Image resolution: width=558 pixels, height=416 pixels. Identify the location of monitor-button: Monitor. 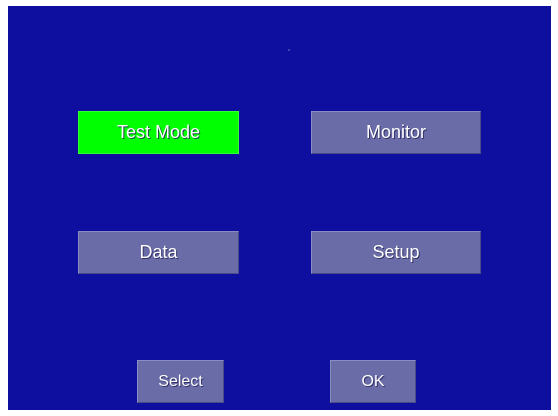
(396, 132).